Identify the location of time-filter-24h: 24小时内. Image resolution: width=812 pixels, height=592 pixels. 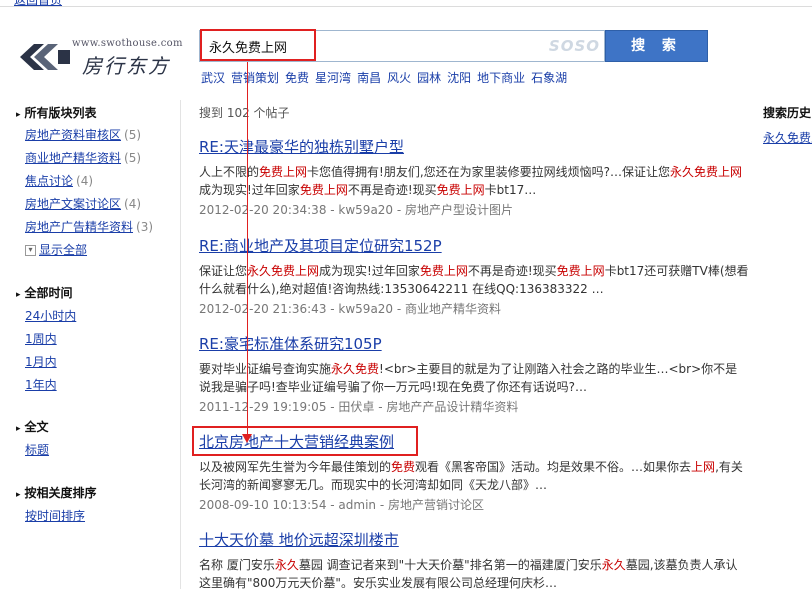
(50, 315).